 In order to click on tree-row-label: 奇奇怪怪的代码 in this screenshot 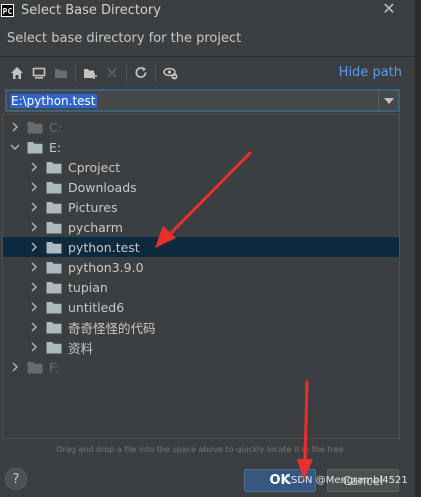, I will do `click(112, 328)`.